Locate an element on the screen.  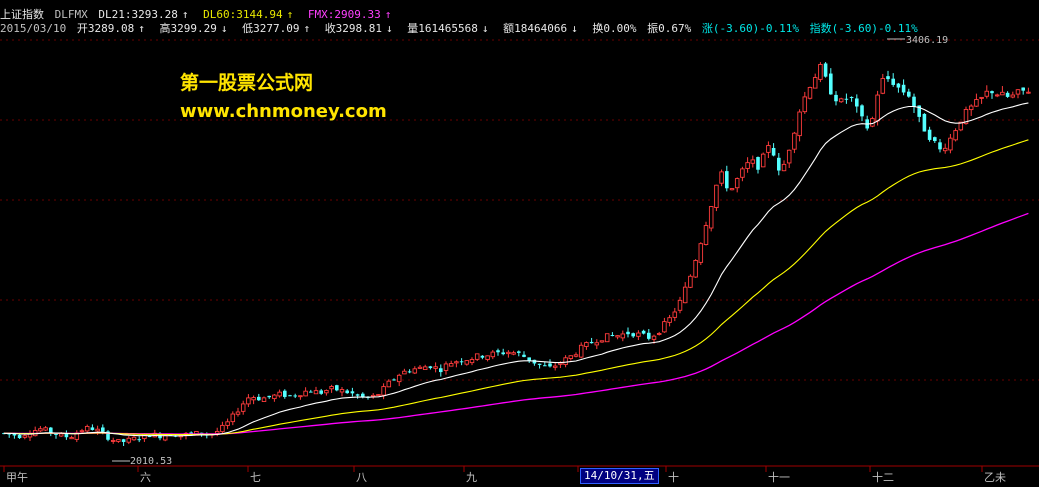
x-label-jun: 六 is located at coordinates (145, 477).